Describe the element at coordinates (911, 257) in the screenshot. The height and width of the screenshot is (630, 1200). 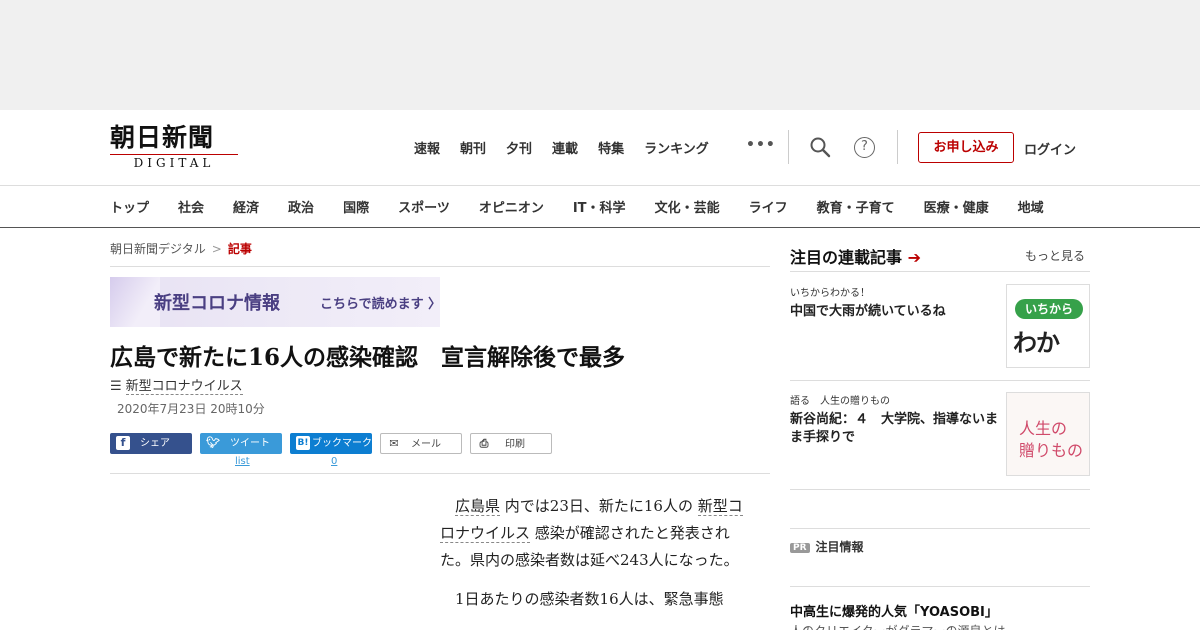
I see `arrow-right-icon: ➔` at that location.